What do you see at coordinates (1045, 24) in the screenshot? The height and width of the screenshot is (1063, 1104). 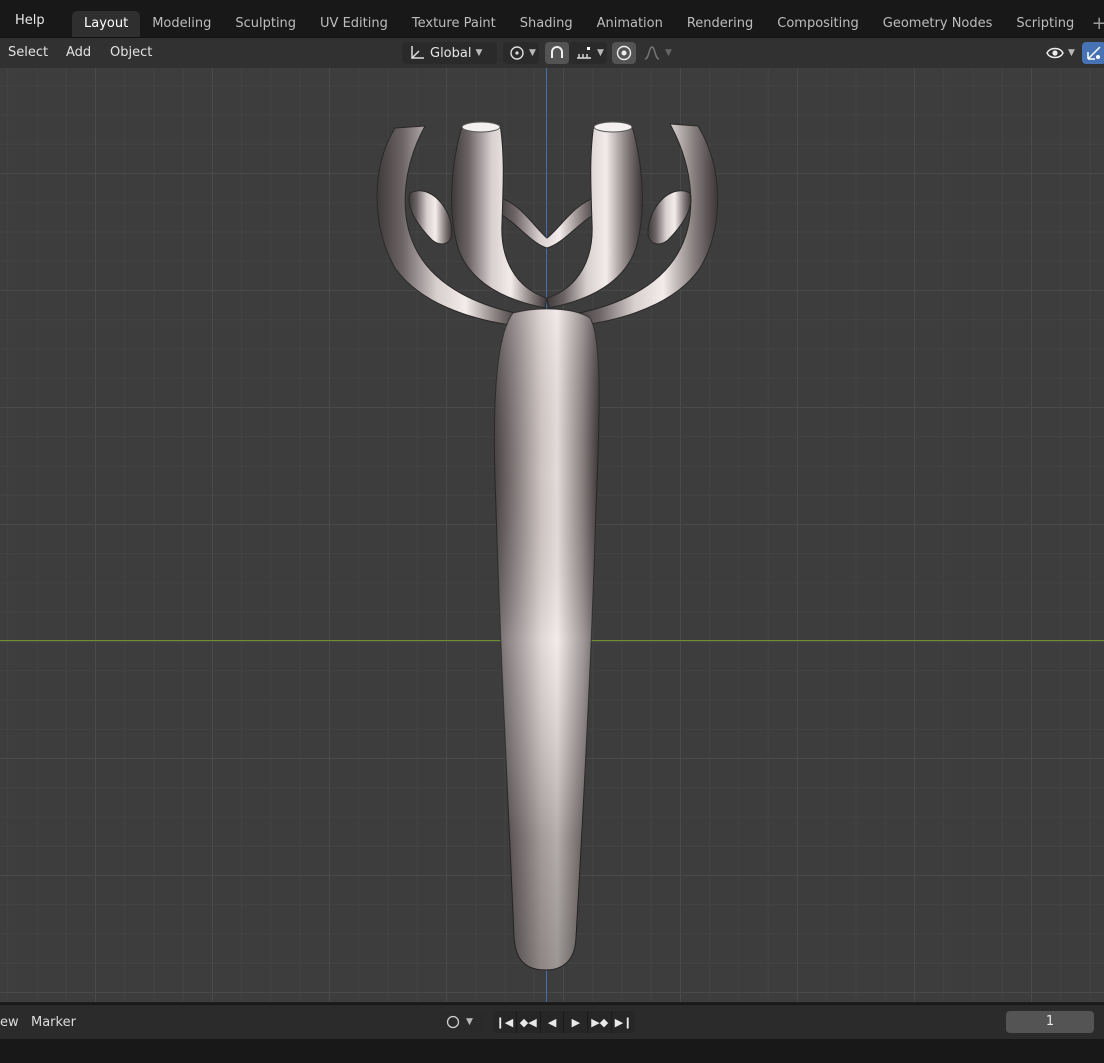 I see `tab-scripting: Scripting` at bounding box center [1045, 24].